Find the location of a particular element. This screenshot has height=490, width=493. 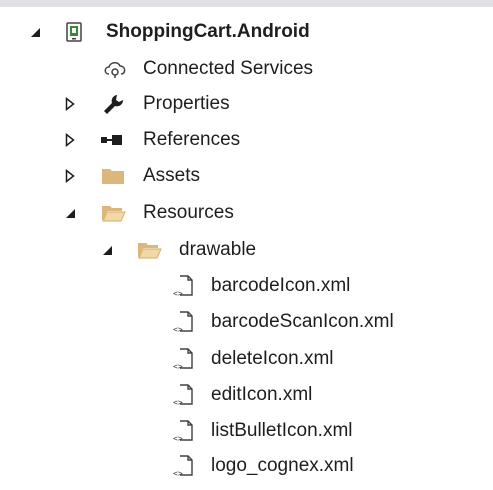

tree-item-label: References is located at coordinates (192, 139).